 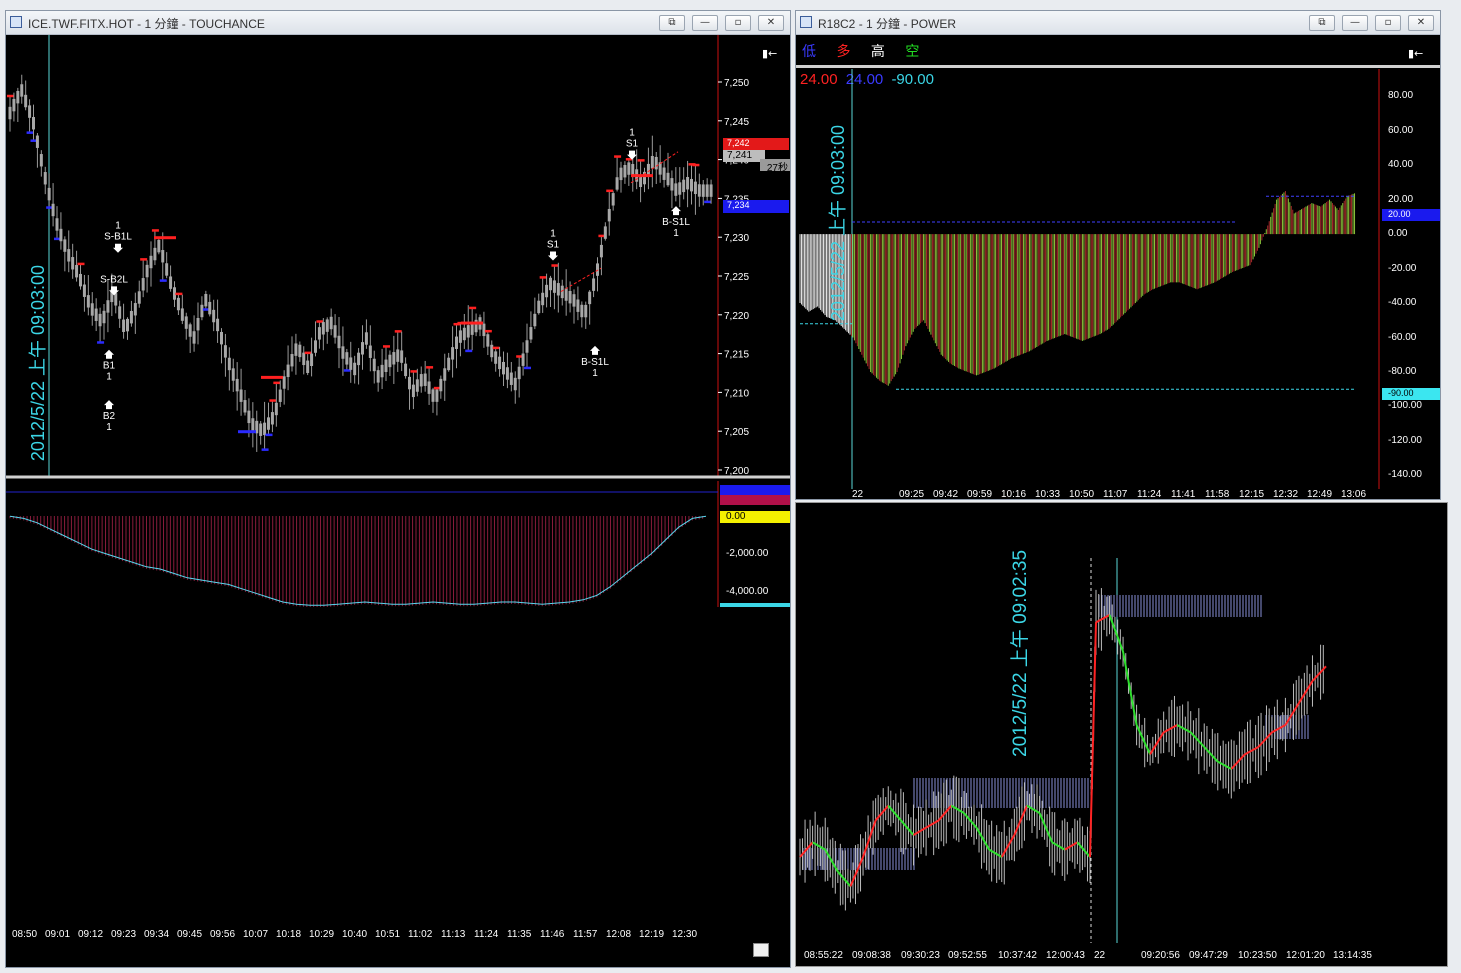 I want to click on x-tick-label: 10:07, so click(x=256, y=934).